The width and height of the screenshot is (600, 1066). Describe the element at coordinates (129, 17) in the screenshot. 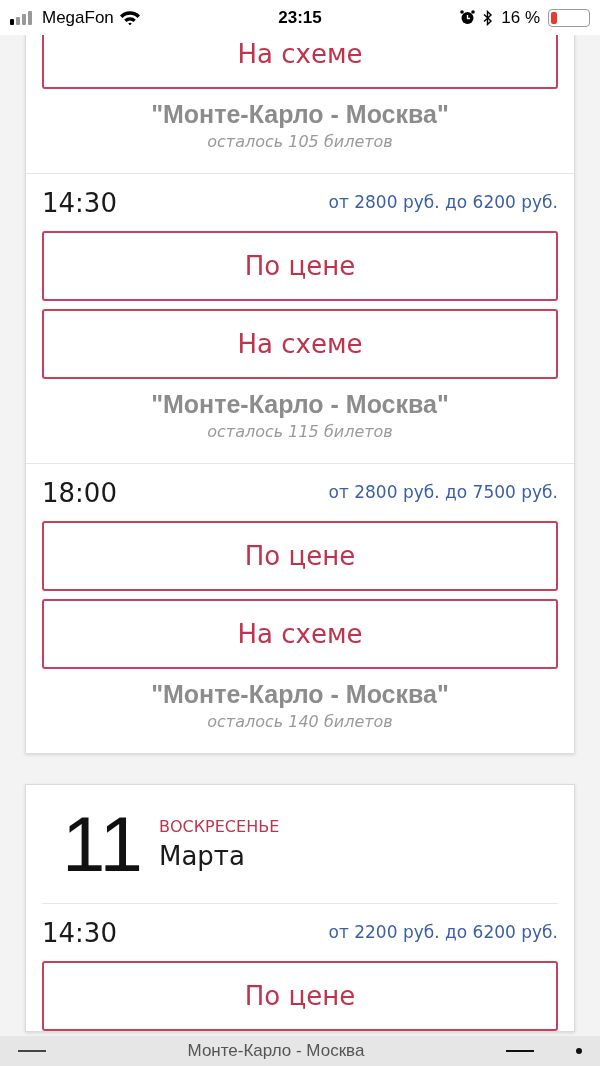

I see `wifi-icon` at that location.